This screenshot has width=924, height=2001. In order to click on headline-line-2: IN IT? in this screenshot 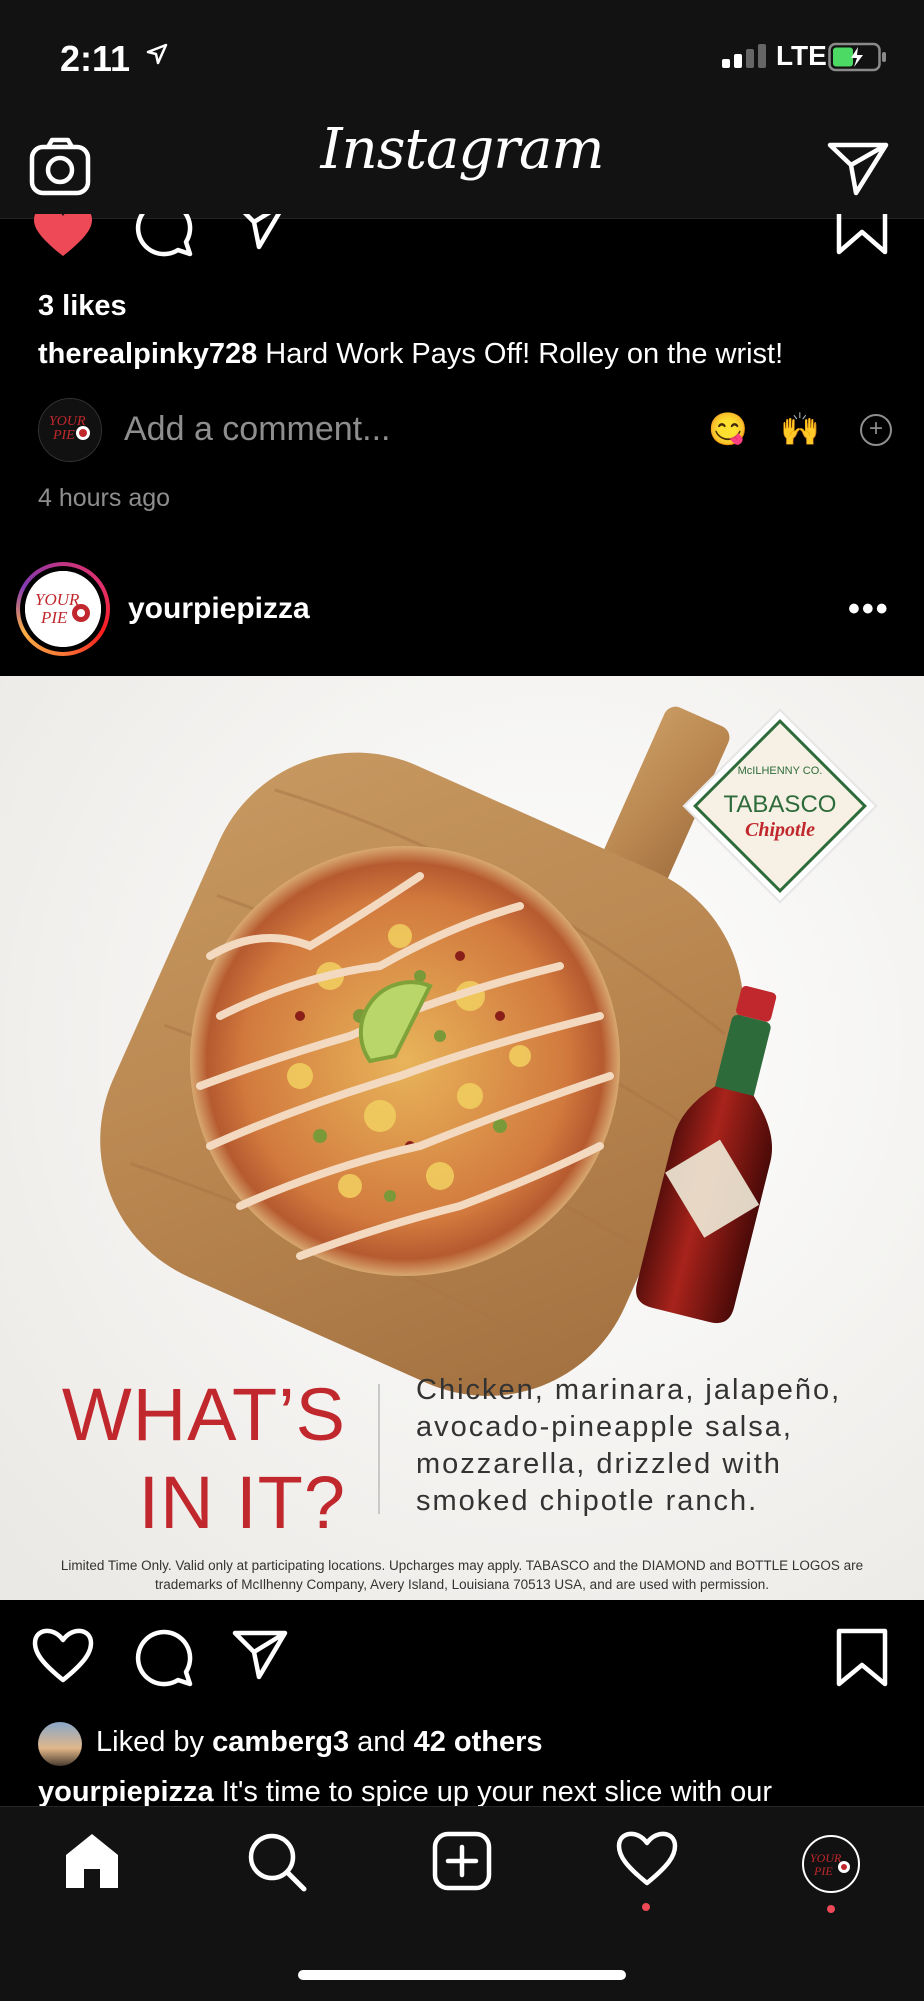, I will do `click(242, 1502)`.